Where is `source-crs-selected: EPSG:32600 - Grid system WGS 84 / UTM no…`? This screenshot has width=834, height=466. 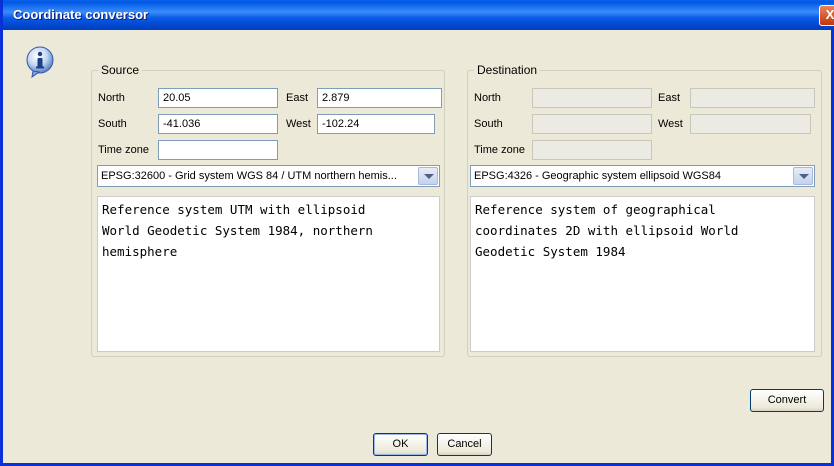 source-crs-selected: EPSG:32600 - Grid system WGS 84 / UTM no… is located at coordinates (249, 176).